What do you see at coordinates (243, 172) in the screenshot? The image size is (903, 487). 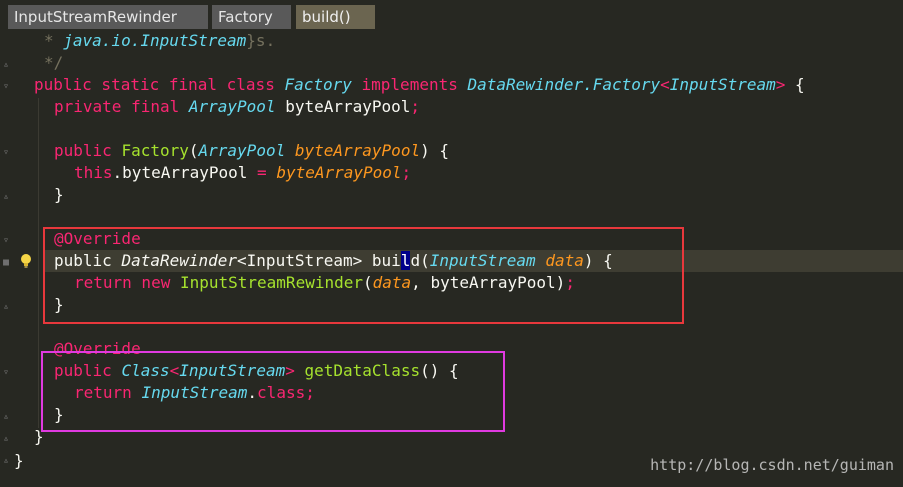 I see `code-line-6: this.byteArrayPool = byteArrayPool;` at bounding box center [243, 172].